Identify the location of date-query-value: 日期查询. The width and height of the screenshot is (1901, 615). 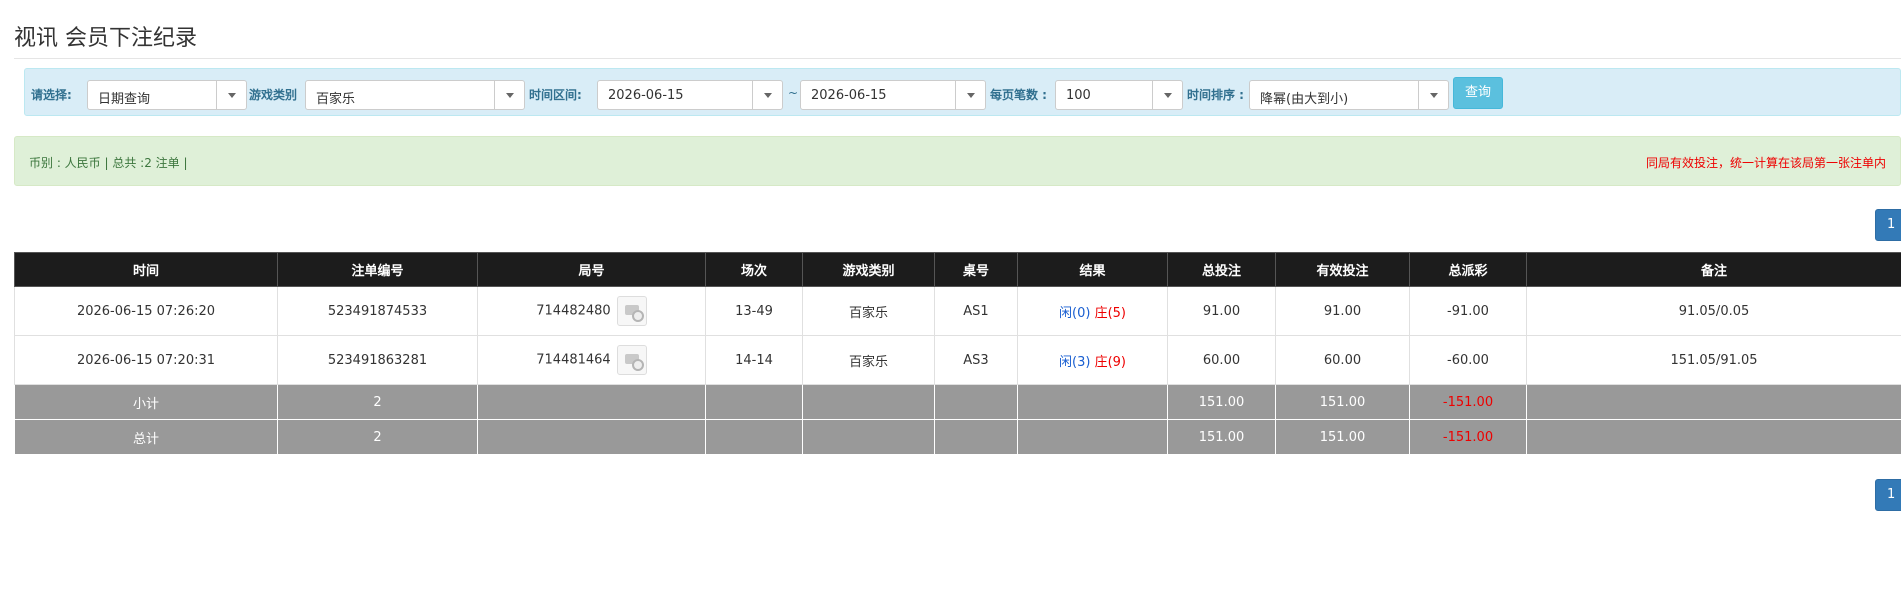
(124, 99).